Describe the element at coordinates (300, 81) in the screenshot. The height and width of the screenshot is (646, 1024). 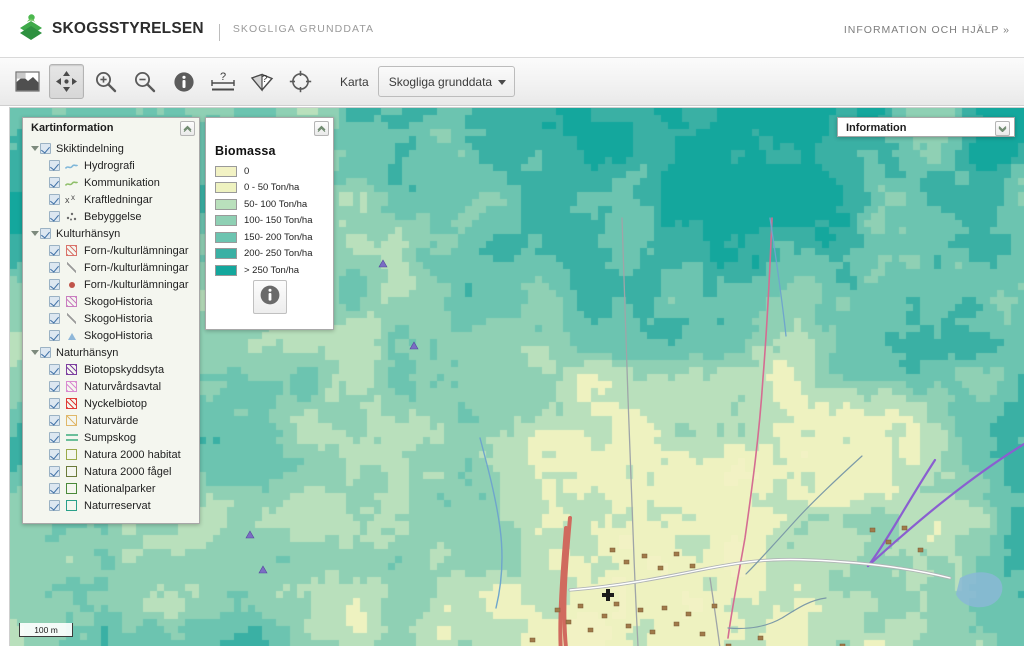
I see `locate-button` at that location.